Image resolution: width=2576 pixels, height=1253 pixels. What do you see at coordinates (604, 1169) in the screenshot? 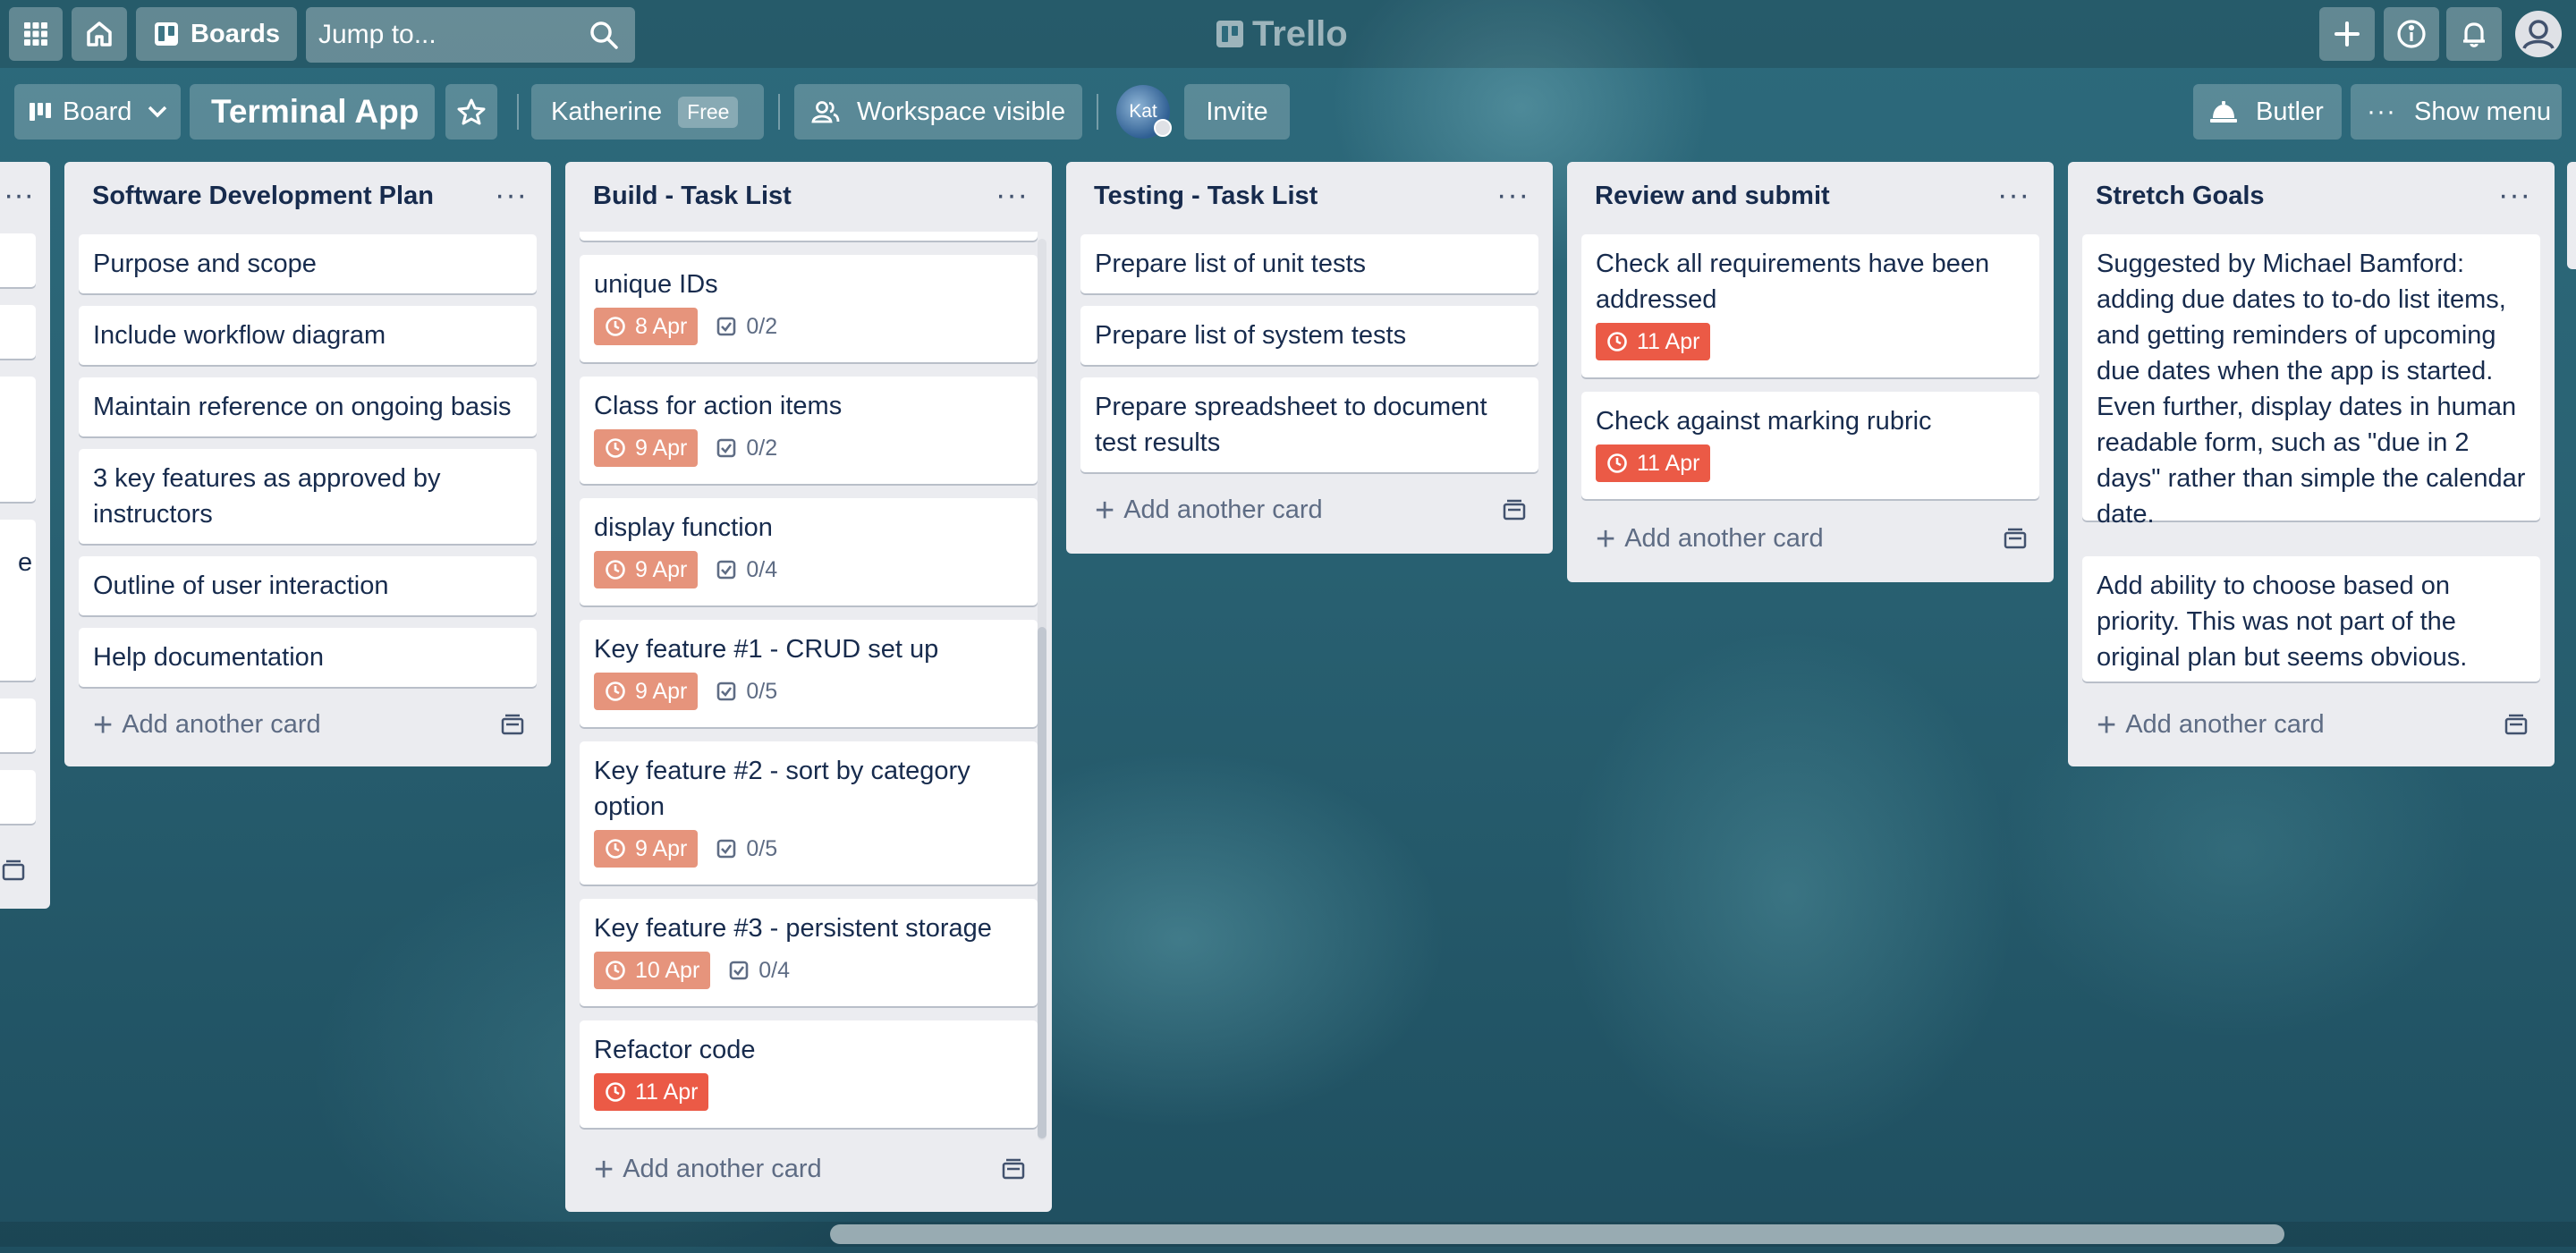
I see `plus-icon: +` at bounding box center [604, 1169].